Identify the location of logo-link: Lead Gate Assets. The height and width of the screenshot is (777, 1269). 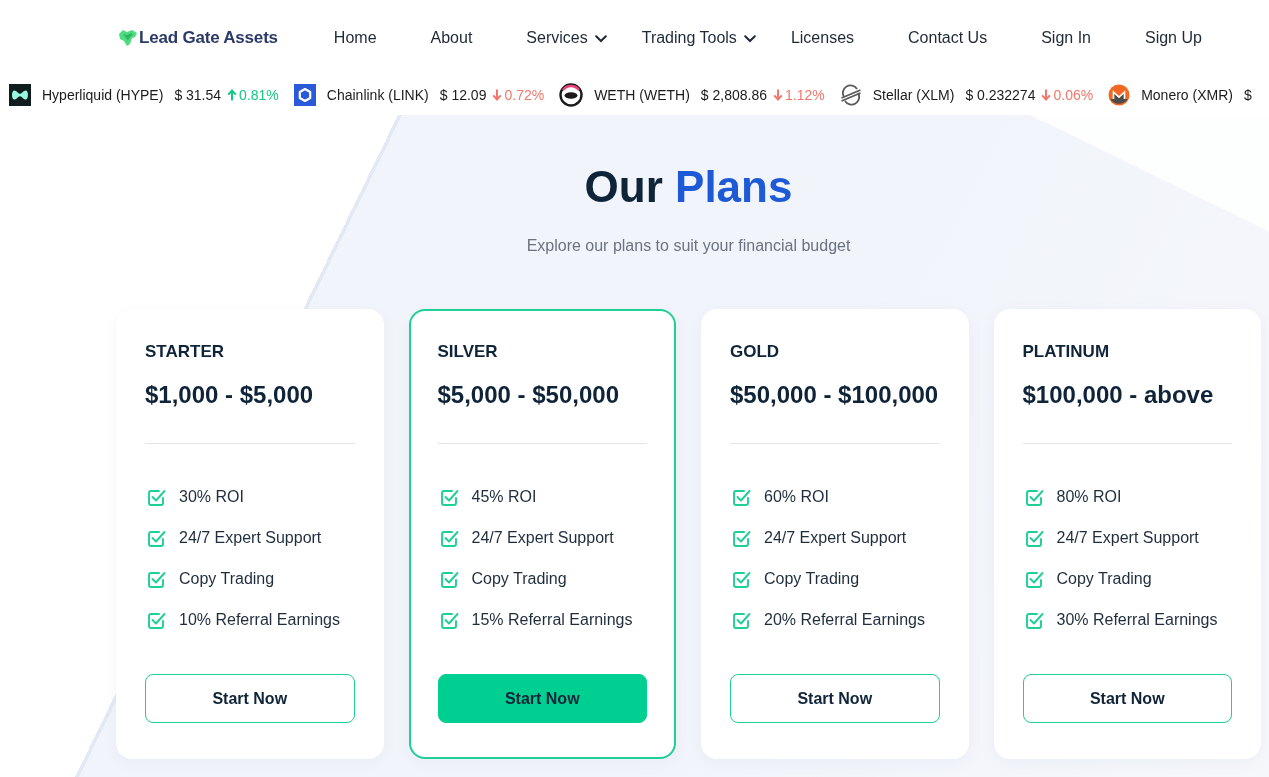
(198, 37).